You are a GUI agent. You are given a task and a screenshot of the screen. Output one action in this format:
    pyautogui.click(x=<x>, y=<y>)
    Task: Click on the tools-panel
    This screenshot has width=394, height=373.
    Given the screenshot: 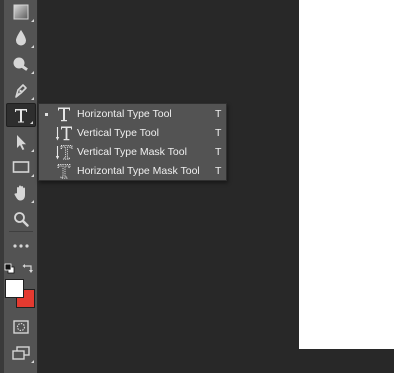 What is the action you would take?
    pyautogui.click(x=21, y=186)
    